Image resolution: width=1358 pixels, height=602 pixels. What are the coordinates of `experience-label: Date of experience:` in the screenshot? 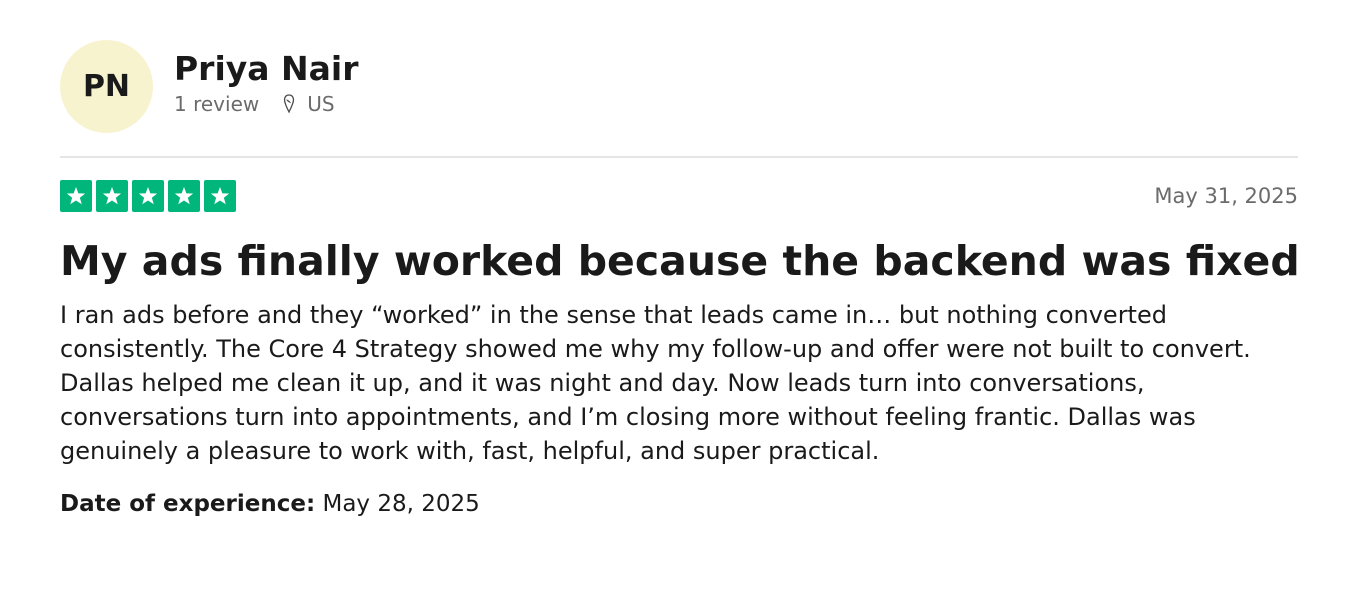 It's located at (188, 504).